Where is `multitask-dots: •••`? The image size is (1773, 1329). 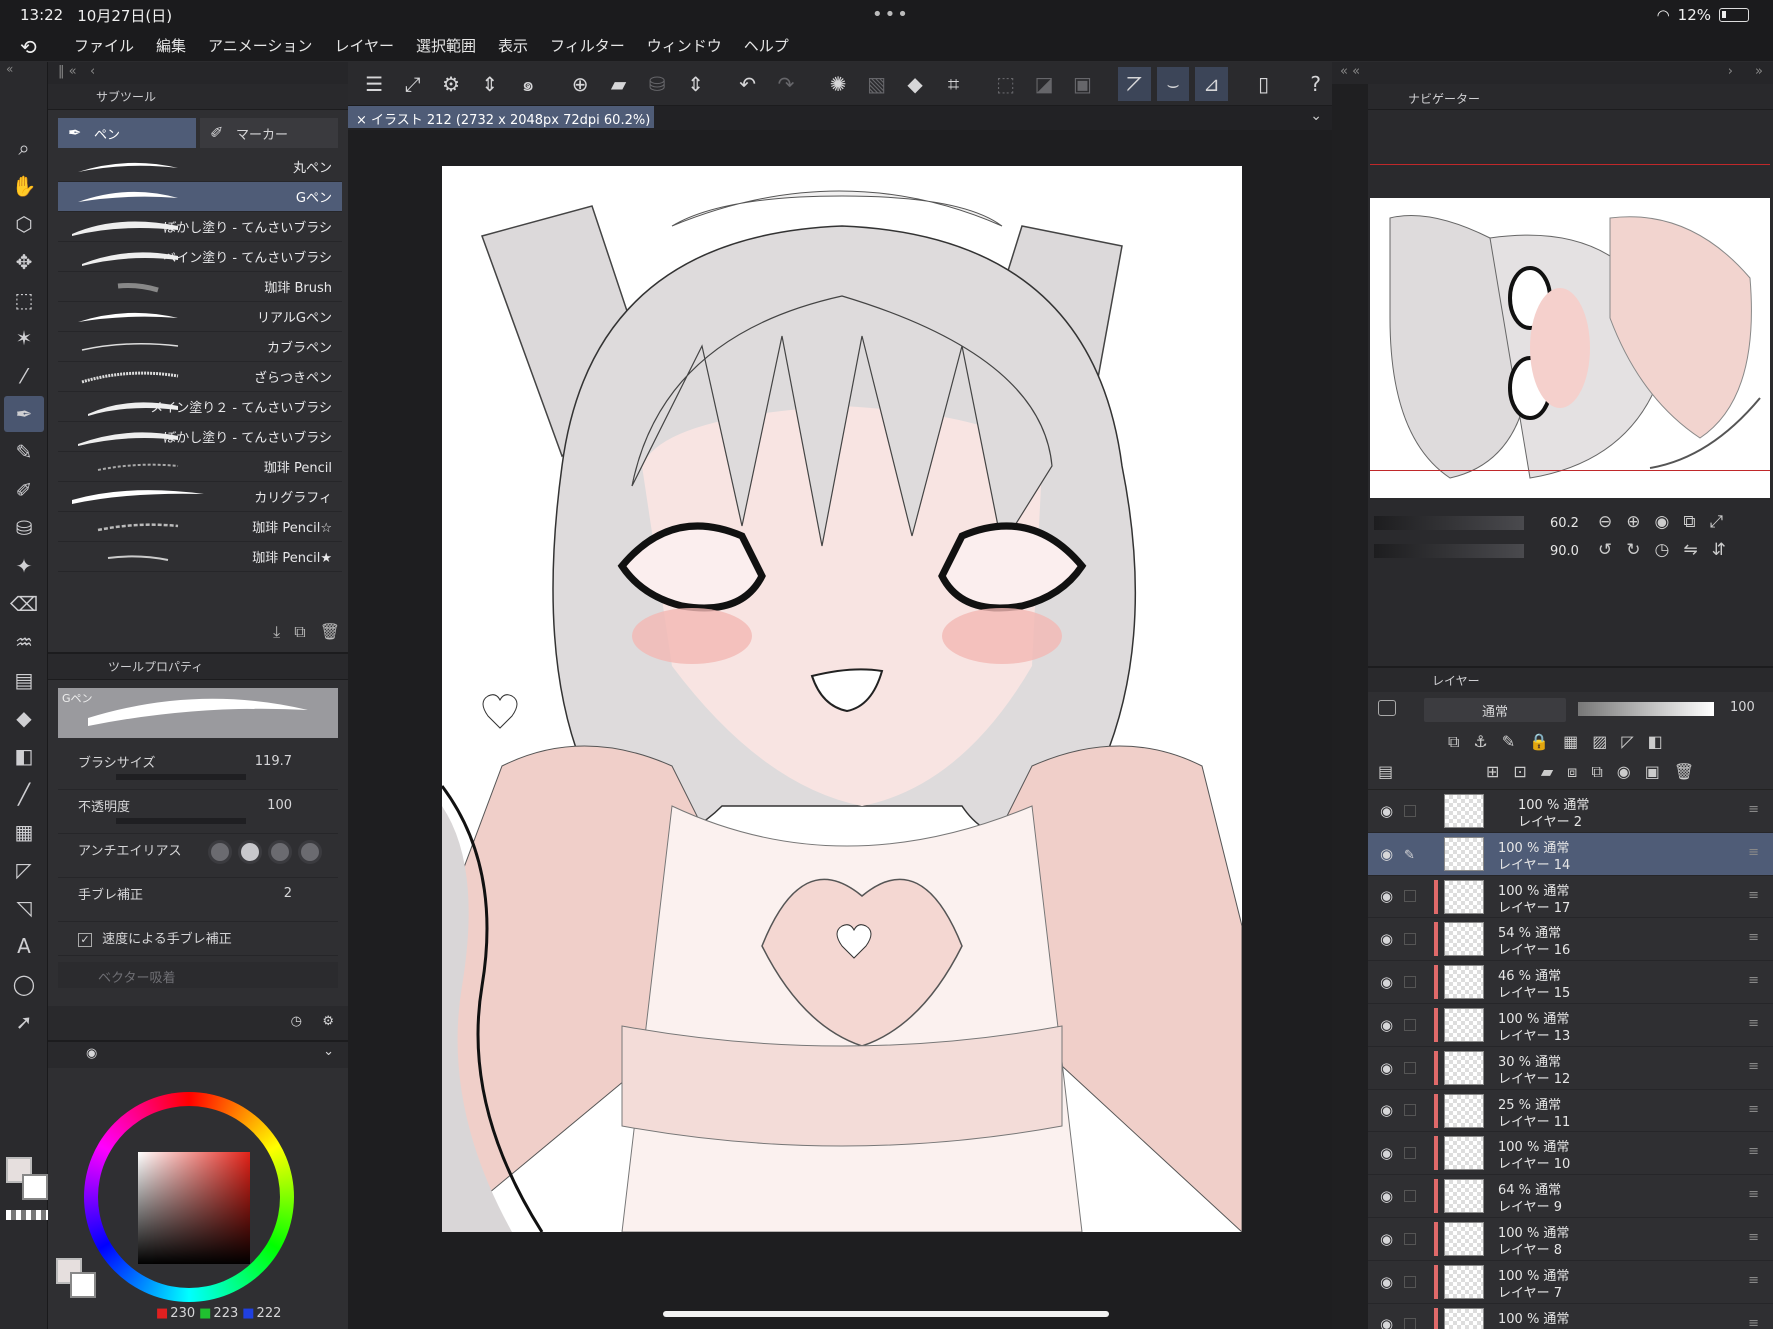
multitask-dots: ••• is located at coordinates (891, 14).